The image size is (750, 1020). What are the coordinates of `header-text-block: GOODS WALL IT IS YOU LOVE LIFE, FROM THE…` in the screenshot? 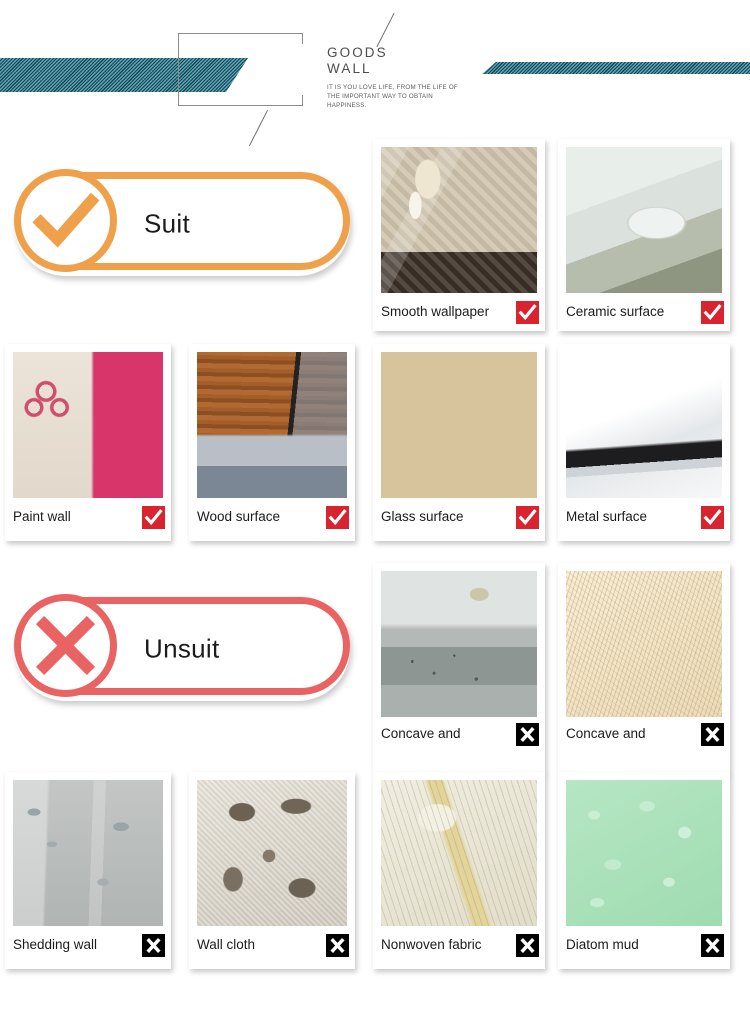 It's located at (399, 77).